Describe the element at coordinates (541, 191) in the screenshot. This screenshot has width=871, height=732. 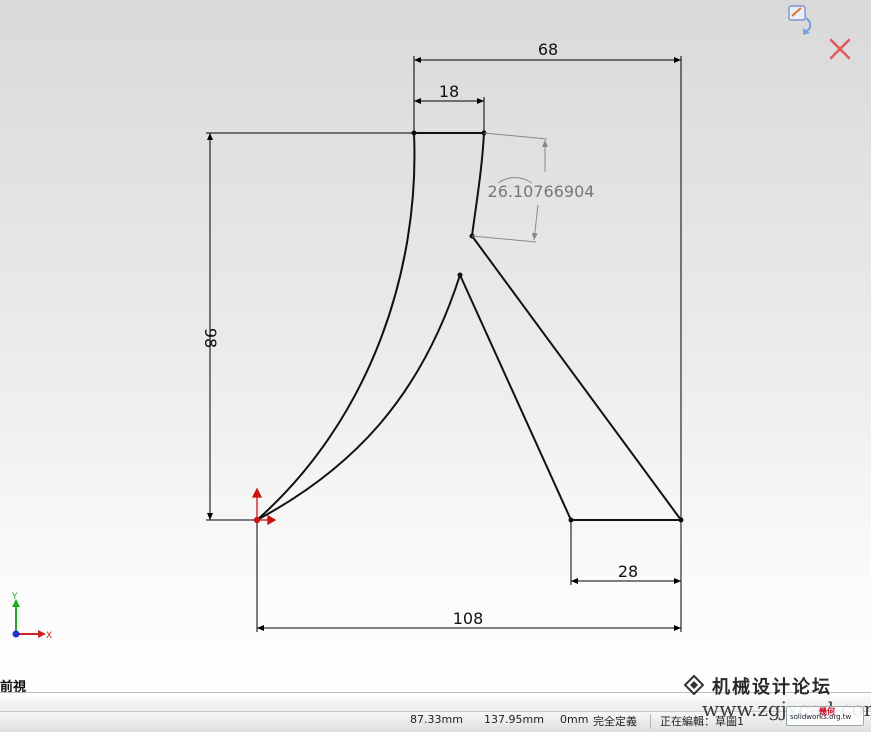
I see `dimension-angle-text: 26.10766904` at that location.